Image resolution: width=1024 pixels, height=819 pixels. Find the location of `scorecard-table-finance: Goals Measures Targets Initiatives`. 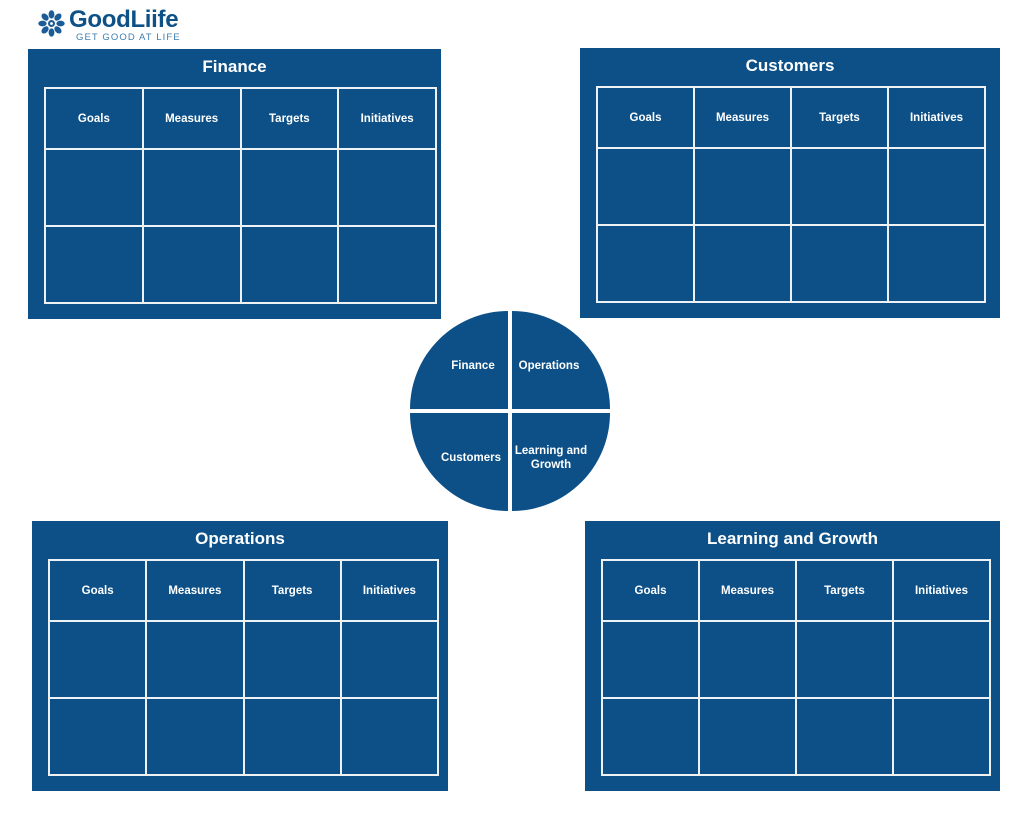

scorecard-table-finance: Goals Measures Targets Initiatives is located at coordinates (240, 195).